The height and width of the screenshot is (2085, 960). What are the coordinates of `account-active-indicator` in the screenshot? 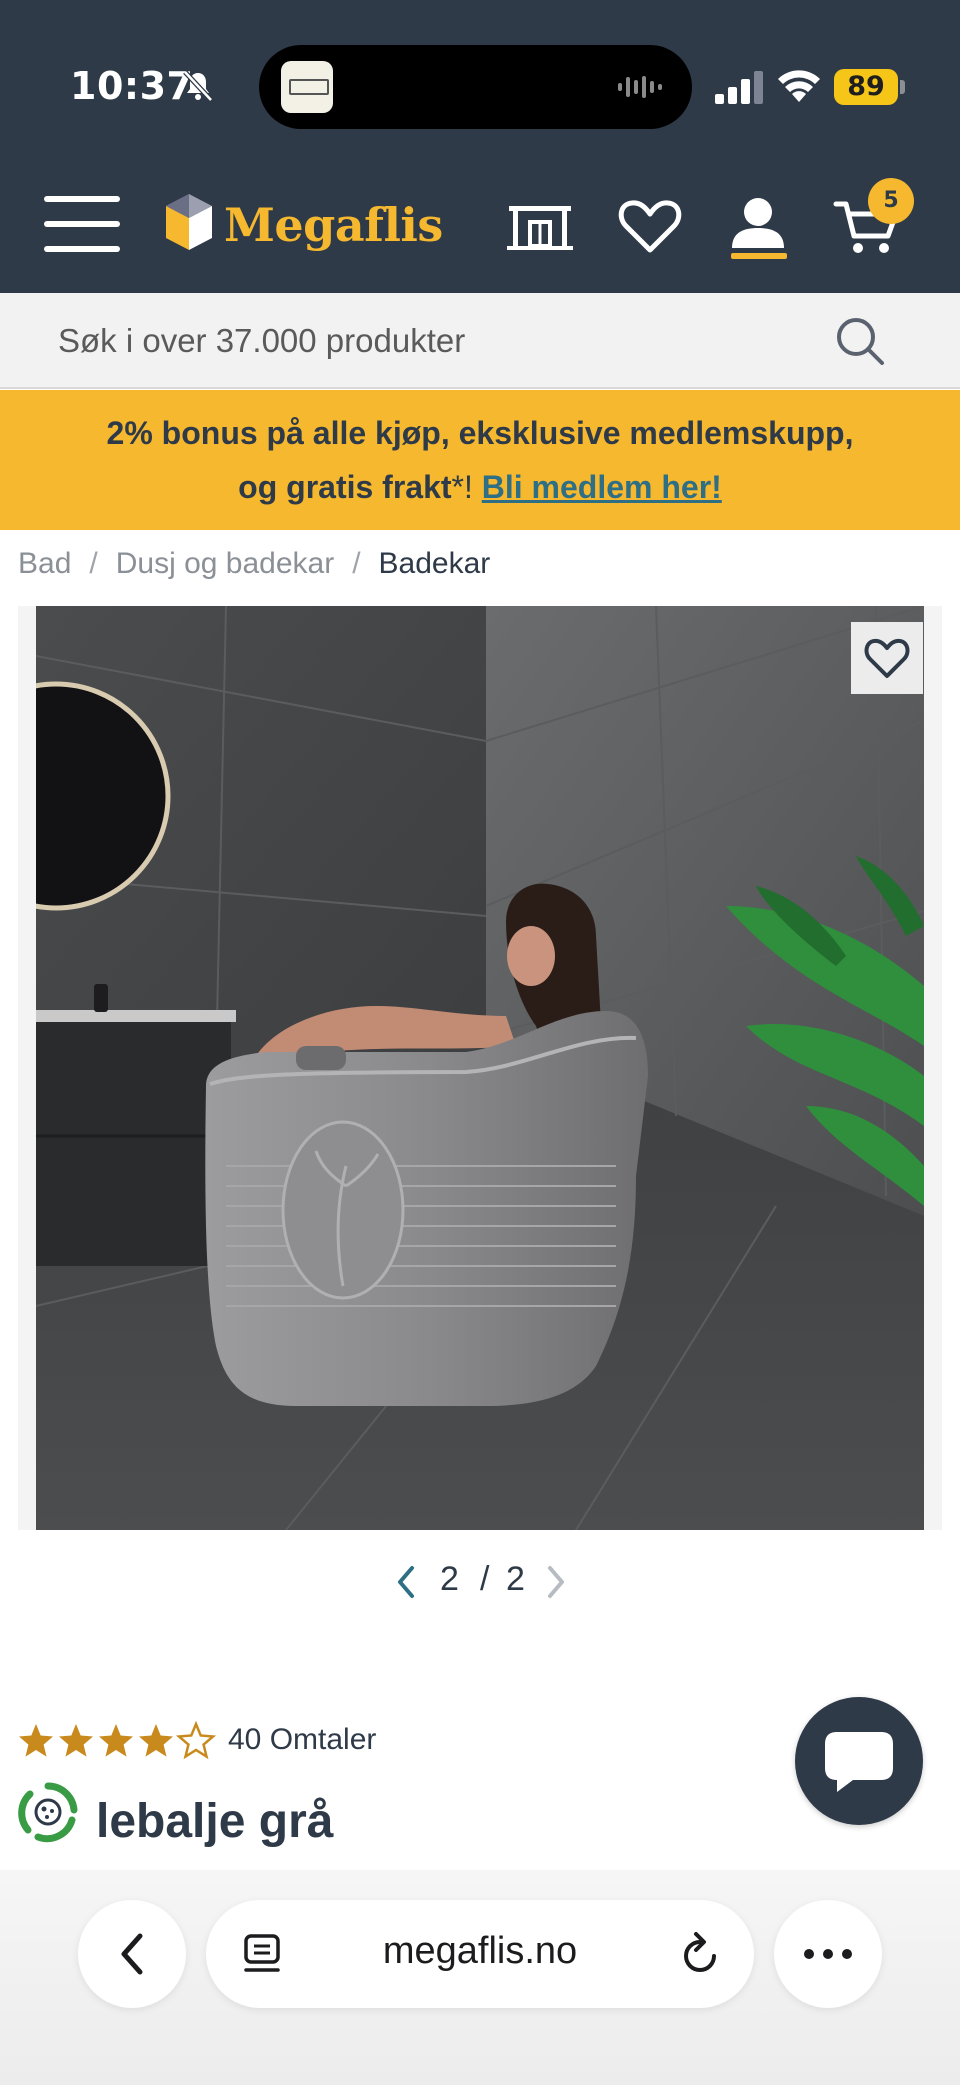 It's located at (759, 256).